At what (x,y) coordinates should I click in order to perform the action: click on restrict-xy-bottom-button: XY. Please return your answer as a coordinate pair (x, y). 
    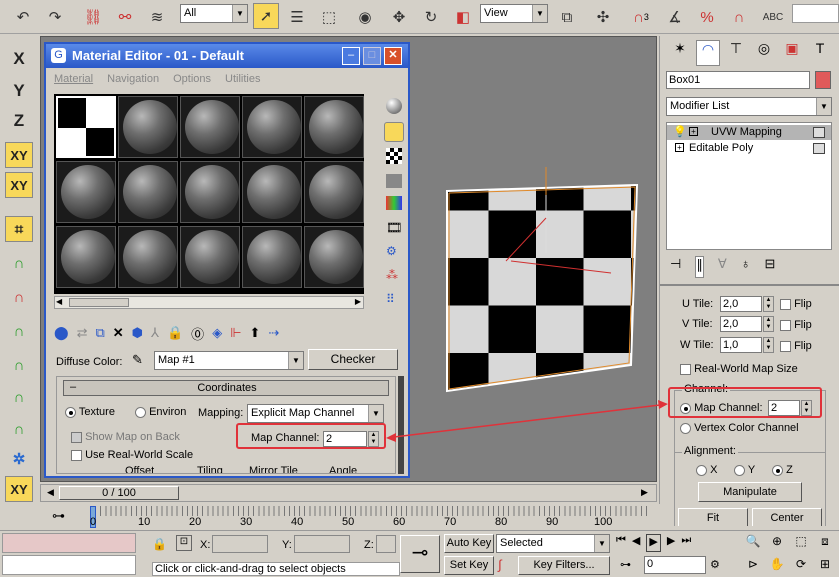
    Looking at the image, I should click on (19, 489).